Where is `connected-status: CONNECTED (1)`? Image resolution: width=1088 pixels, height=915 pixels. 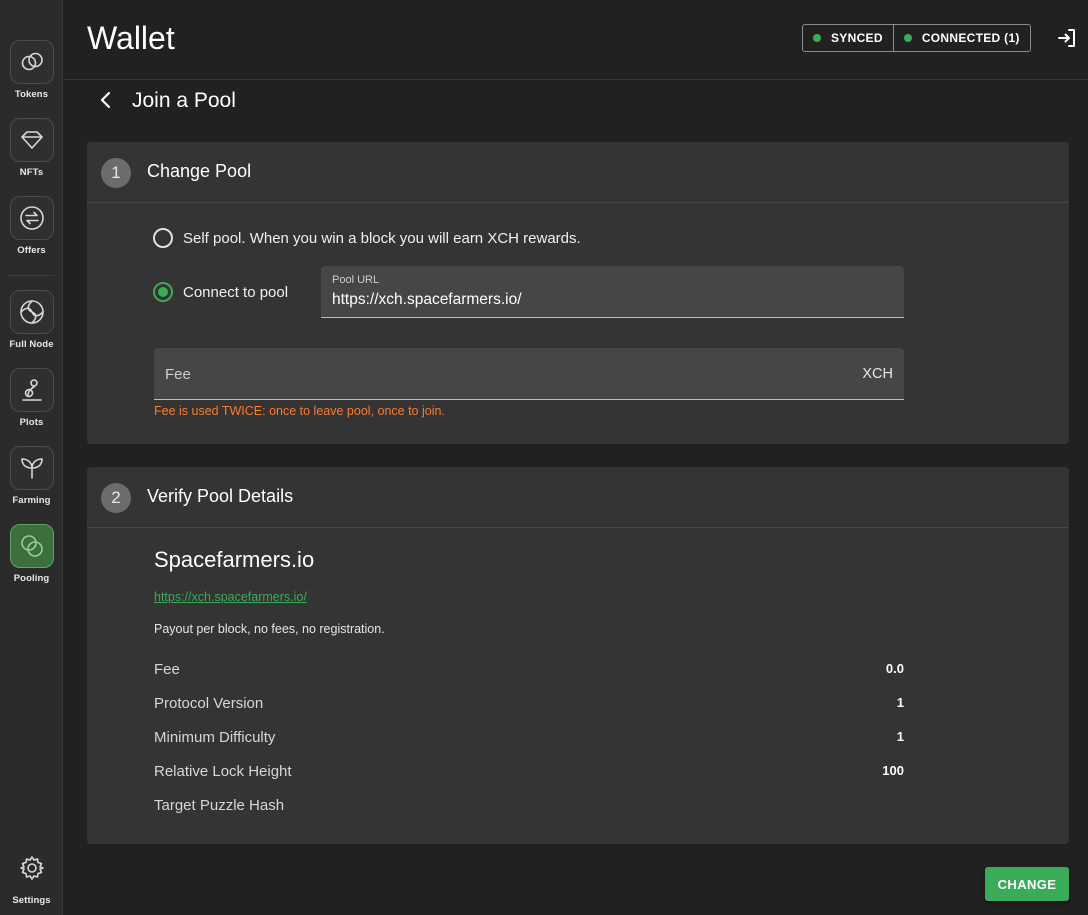
connected-status: CONNECTED (1) is located at coordinates (961, 38).